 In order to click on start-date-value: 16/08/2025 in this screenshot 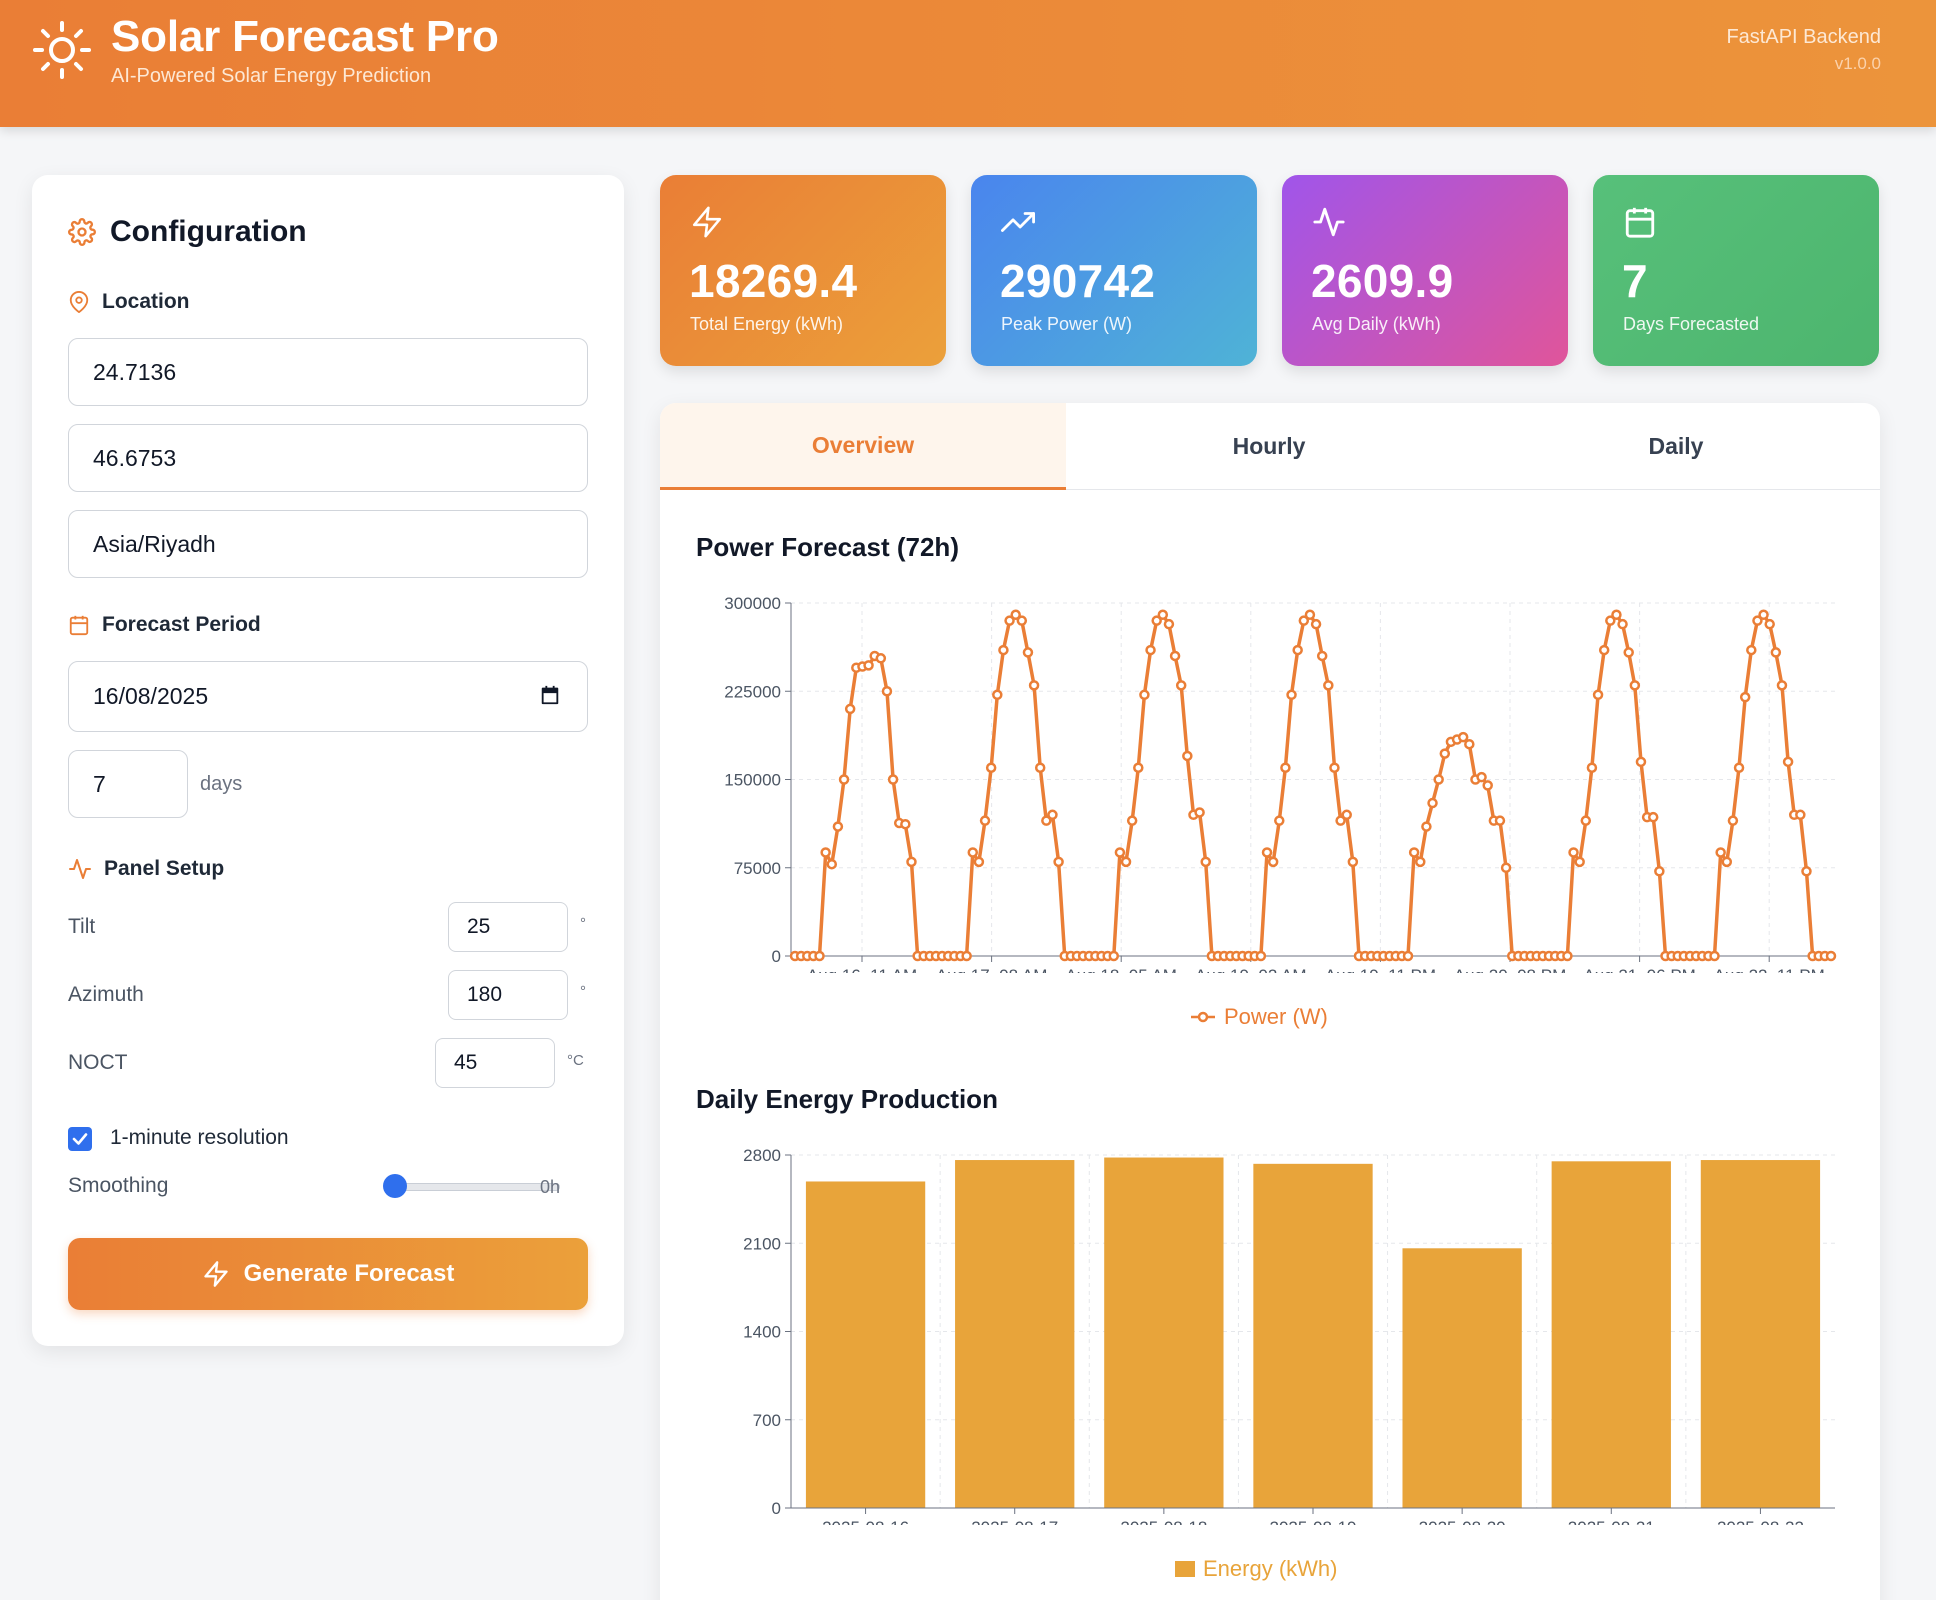, I will do `click(151, 696)`.